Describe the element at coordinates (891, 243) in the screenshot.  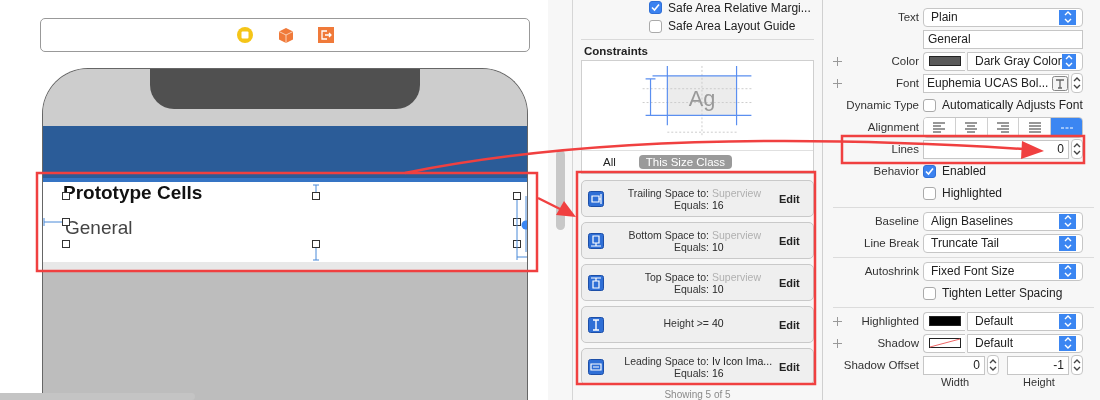
I see `field-label: Line Break` at that location.